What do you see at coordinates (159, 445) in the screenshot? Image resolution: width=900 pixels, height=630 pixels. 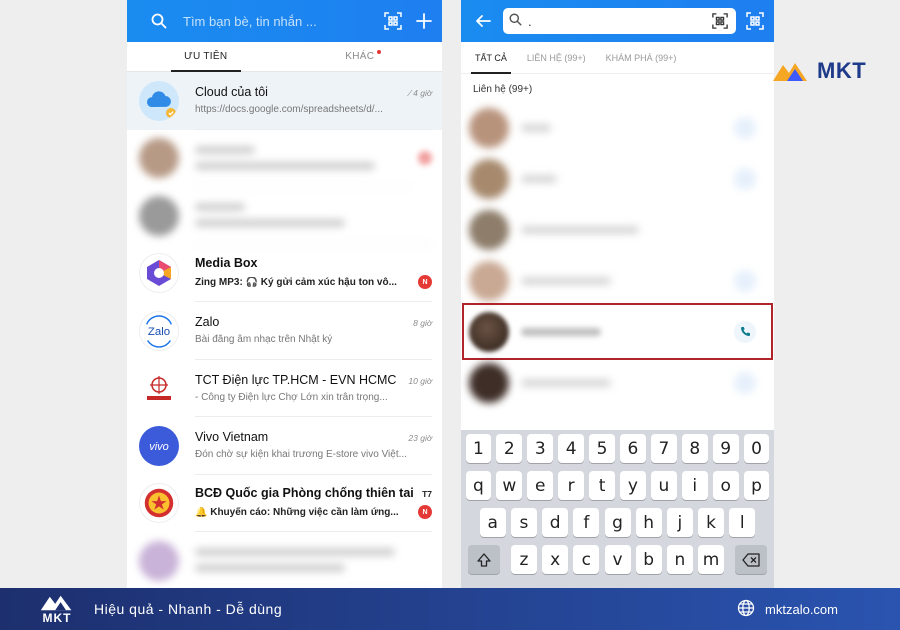 I see `vivo-logo: vivo` at bounding box center [159, 445].